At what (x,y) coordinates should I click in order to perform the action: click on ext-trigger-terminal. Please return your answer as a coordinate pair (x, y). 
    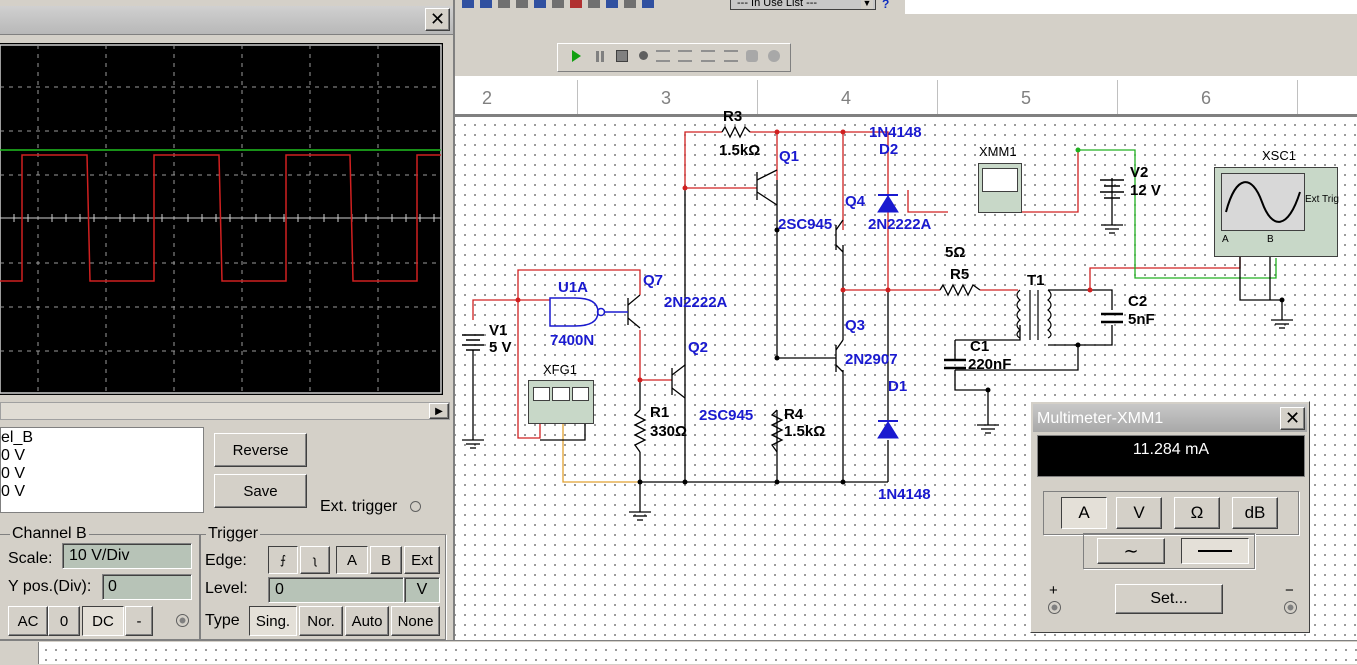
    Looking at the image, I should click on (415, 506).